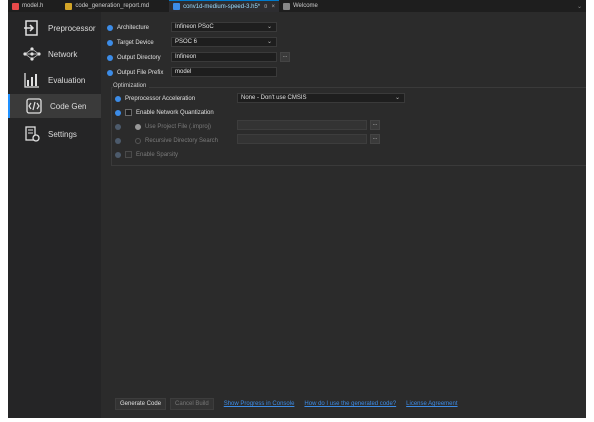 This screenshot has width=594, height=422. Describe the element at coordinates (138, 140) in the screenshot. I see `recursive-directory-search-radio` at that location.